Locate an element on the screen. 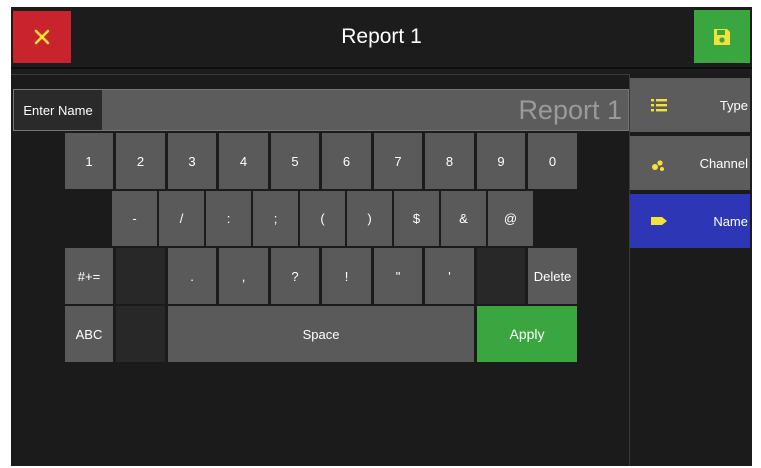  key-2: 2 is located at coordinates (140, 161).